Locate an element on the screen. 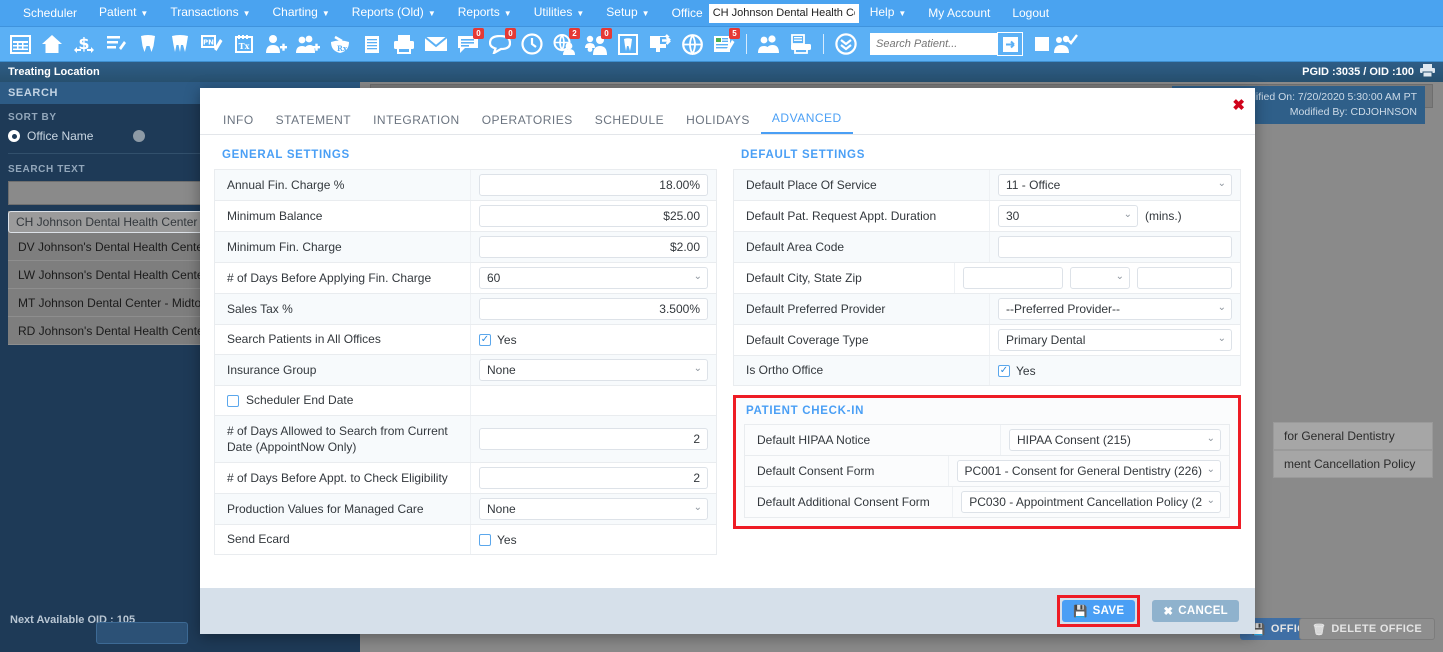  menu-label: Charting is located at coordinates (295, 12).